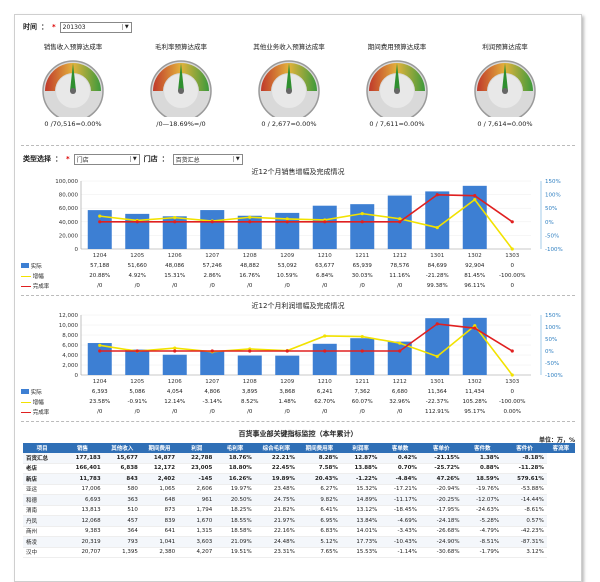  I want to click on x-tick-label: 1303, so click(512, 256).